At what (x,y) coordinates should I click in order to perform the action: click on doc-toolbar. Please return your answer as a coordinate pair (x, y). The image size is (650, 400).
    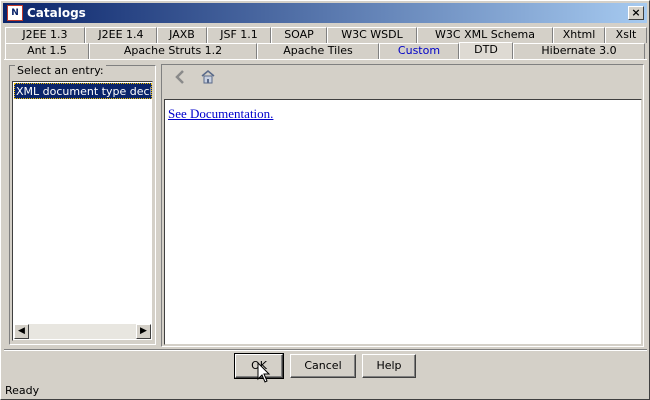
    Looking at the image, I should click on (402, 82).